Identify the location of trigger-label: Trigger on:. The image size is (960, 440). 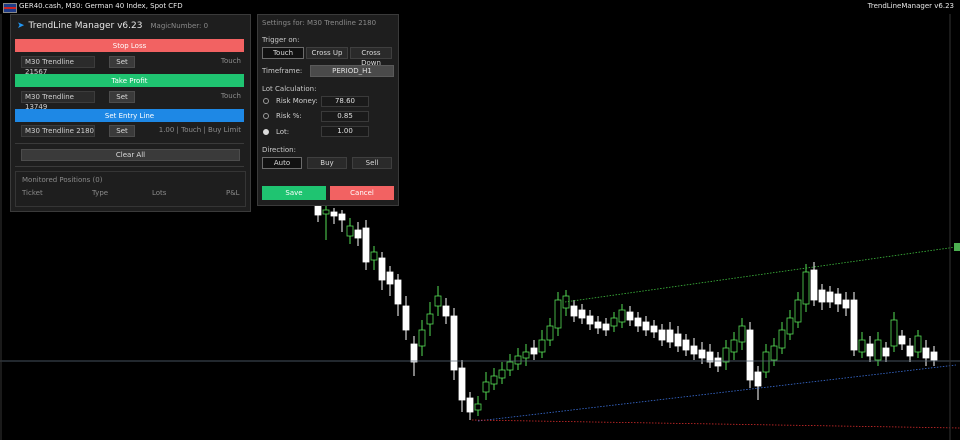
(281, 40).